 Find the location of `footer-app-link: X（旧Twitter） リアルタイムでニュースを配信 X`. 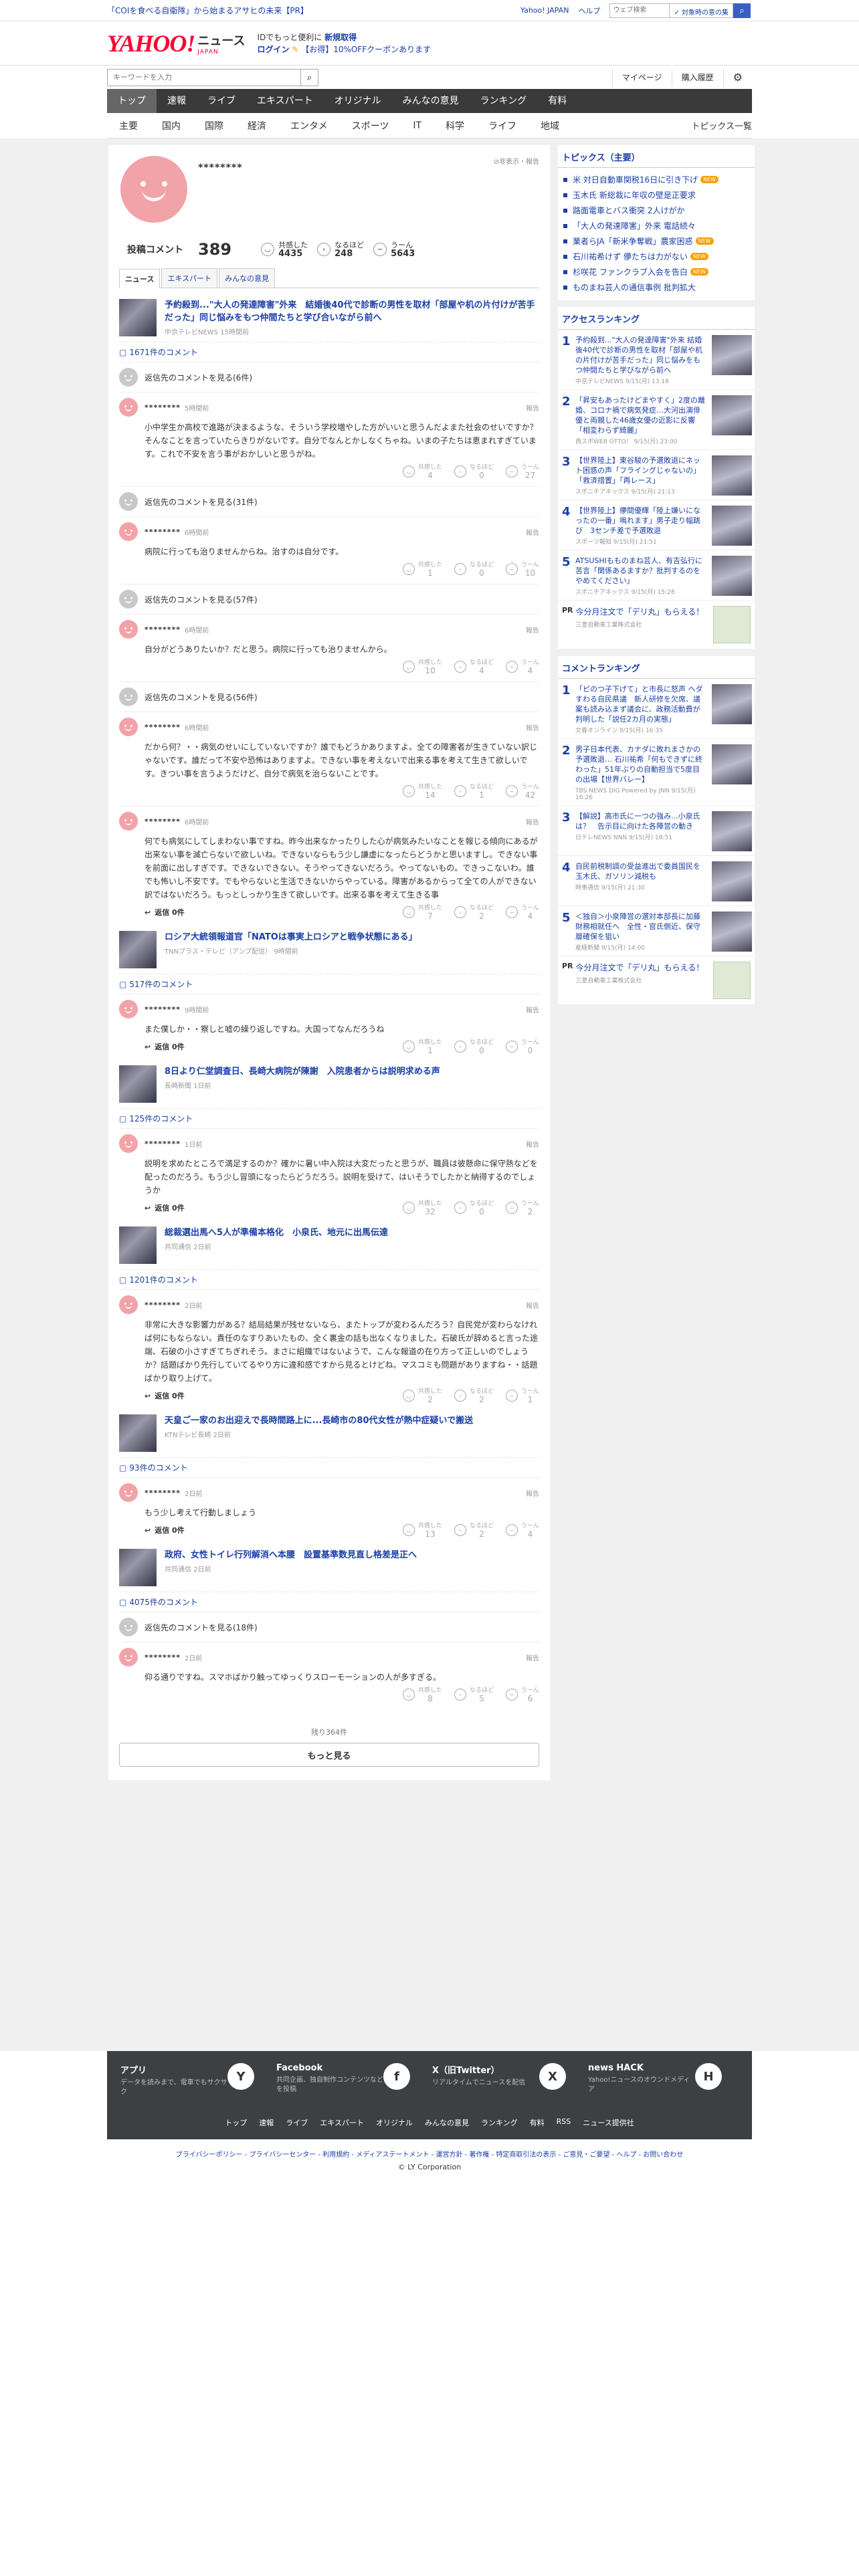

footer-app-link: X（旧Twitter） リアルタイムでニュースを配信 X is located at coordinates (508, 2080).